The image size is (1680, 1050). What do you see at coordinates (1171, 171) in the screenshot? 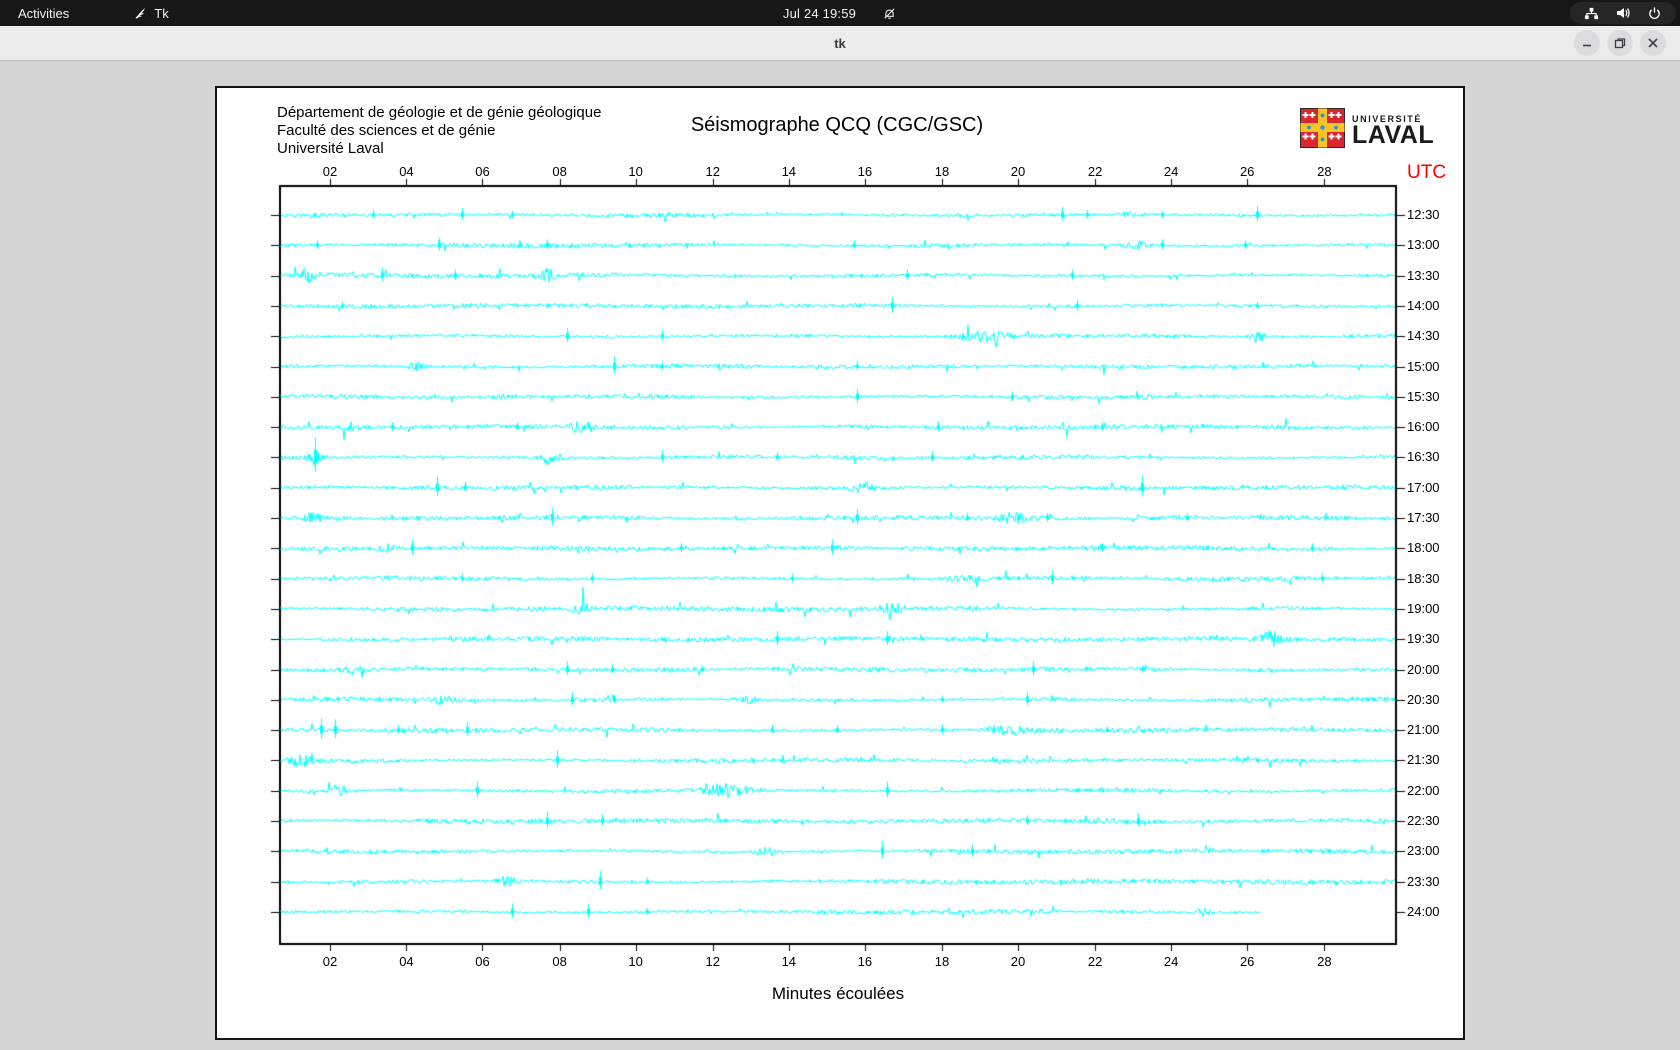
I see `x-tick-label-top: 24` at bounding box center [1171, 171].